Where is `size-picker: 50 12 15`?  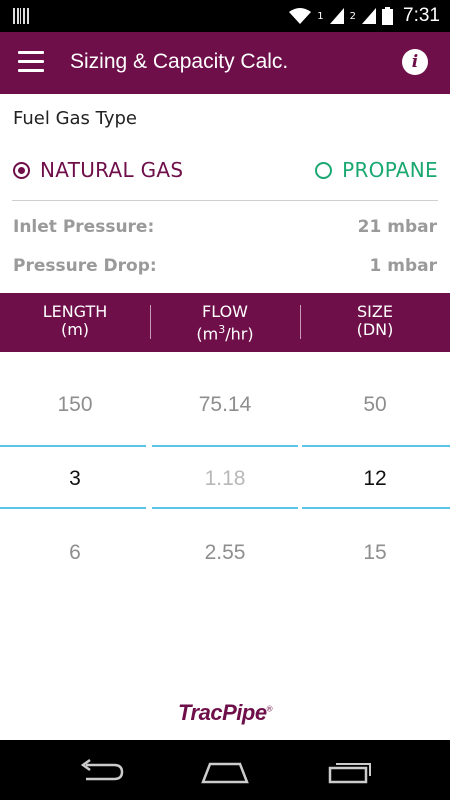
size-picker: 50 12 15 is located at coordinates (375, 472).